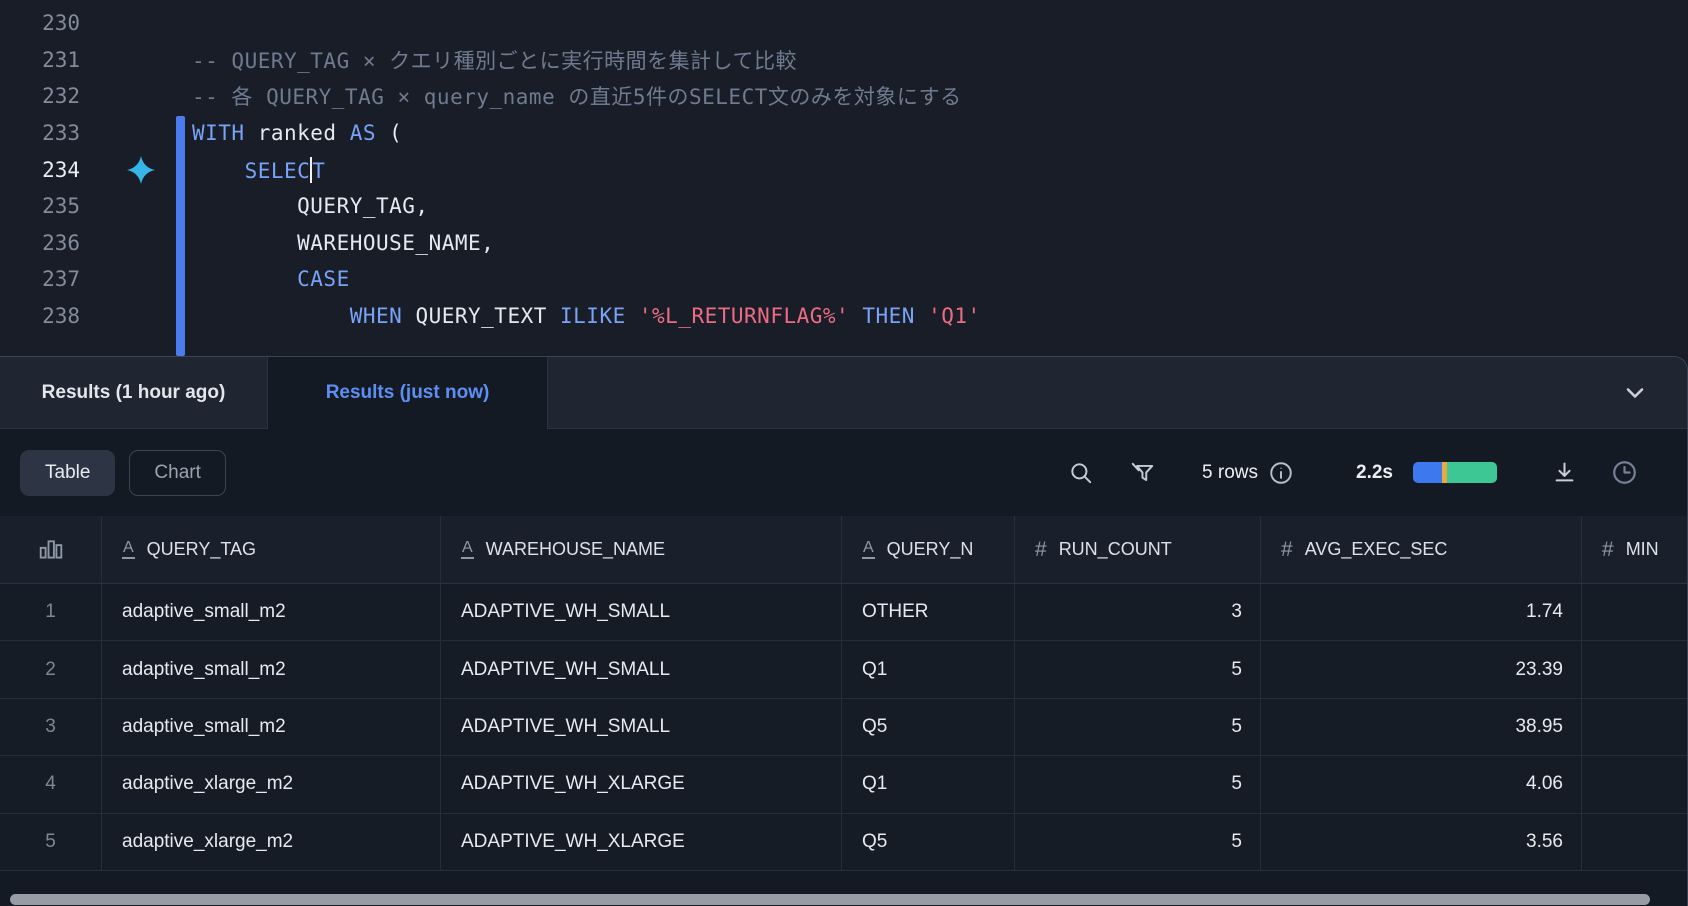 Image resolution: width=1688 pixels, height=906 pixels. Describe the element at coordinates (61, 206) in the screenshot. I see `line-number: 235` at that location.